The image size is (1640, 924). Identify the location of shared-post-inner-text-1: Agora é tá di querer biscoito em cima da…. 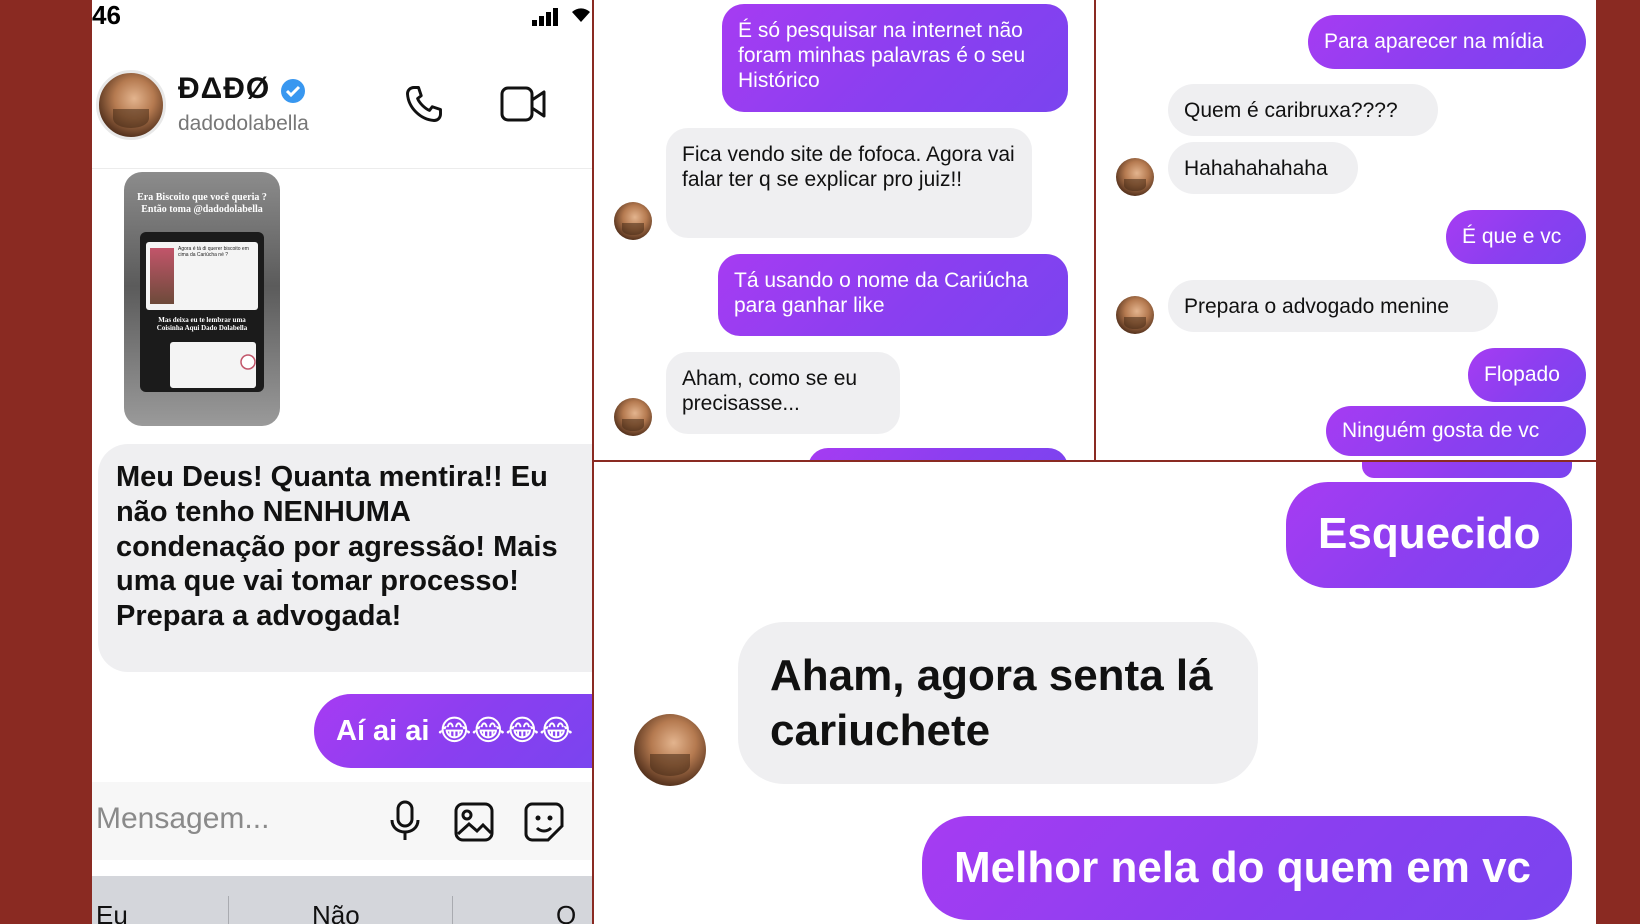
(213, 252).